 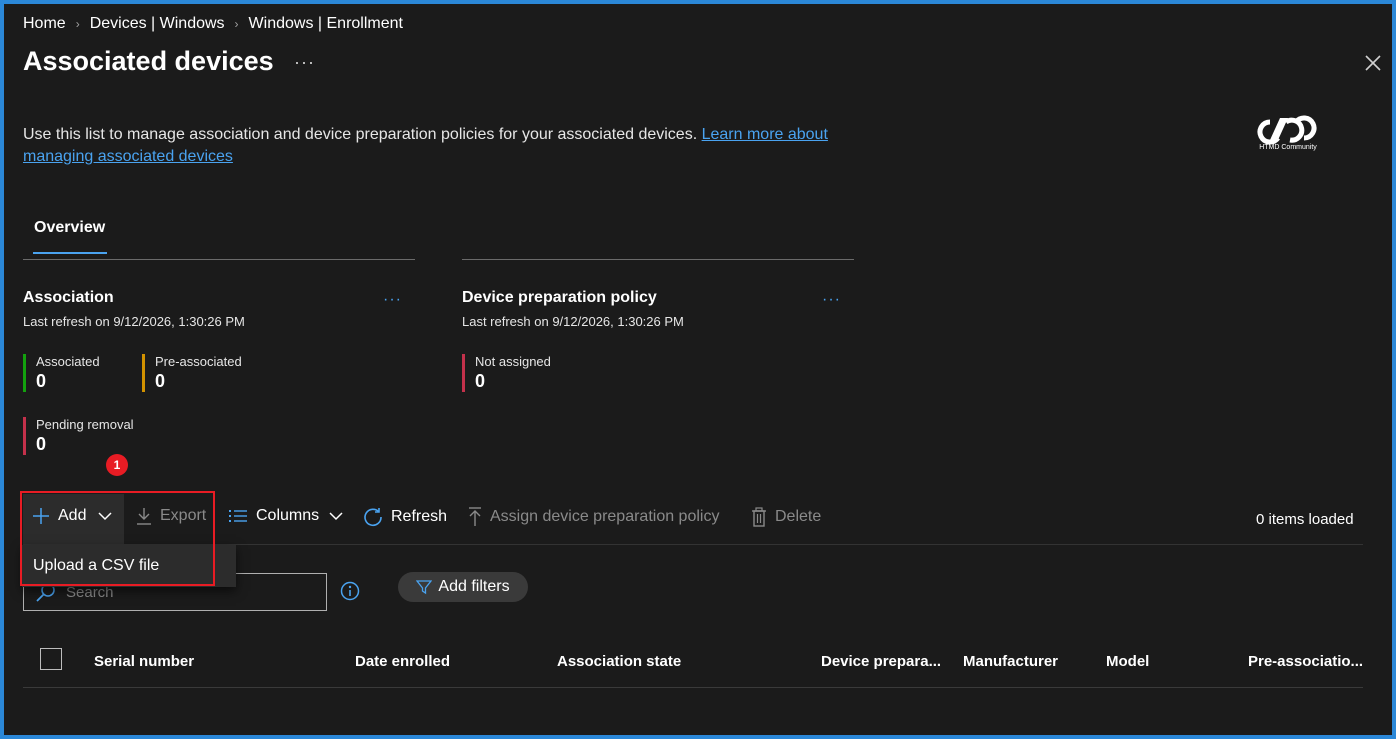 What do you see at coordinates (148, 61) in the screenshot?
I see `page-title: Associated devices` at bounding box center [148, 61].